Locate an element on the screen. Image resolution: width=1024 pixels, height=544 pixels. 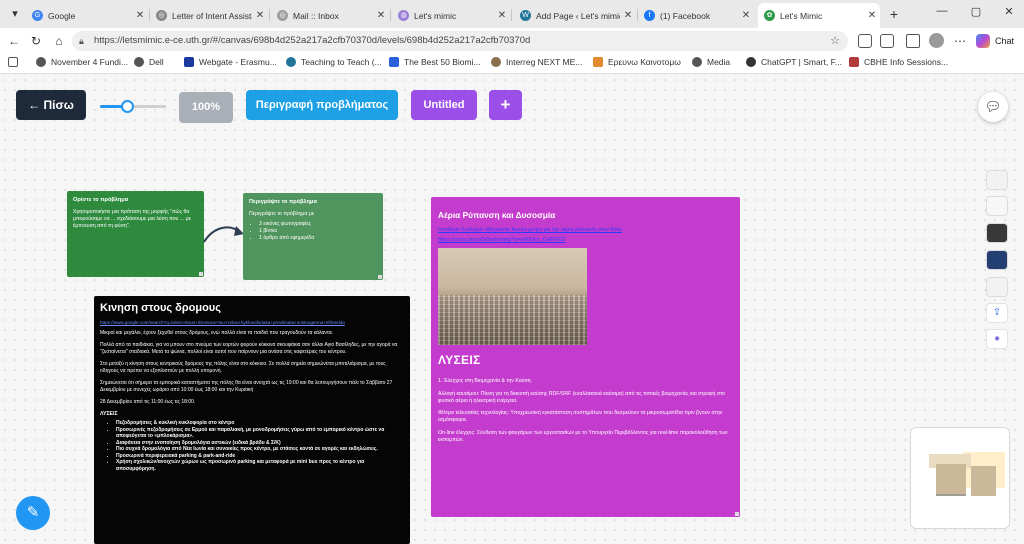
problem-description-button: Περιγραφή προβλήματος is located at coordinates (322, 105).